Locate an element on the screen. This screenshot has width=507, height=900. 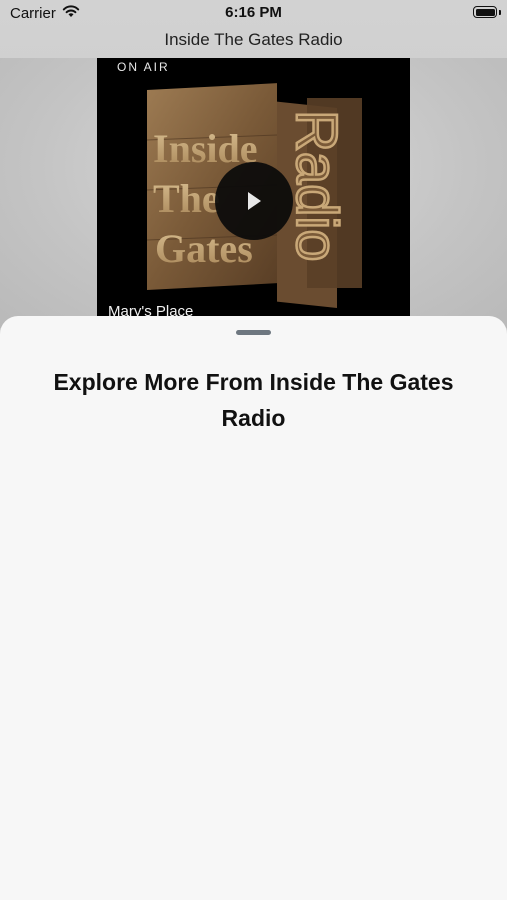
status-time: 6:16 PM is located at coordinates (253, 12).